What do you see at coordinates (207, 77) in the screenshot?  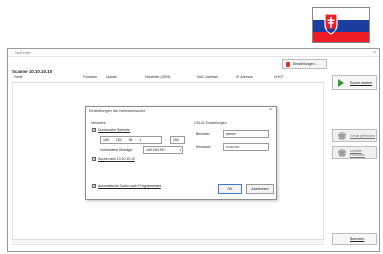 I see `column-header-mac: MAC-Adresse` at bounding box center [207, 77].